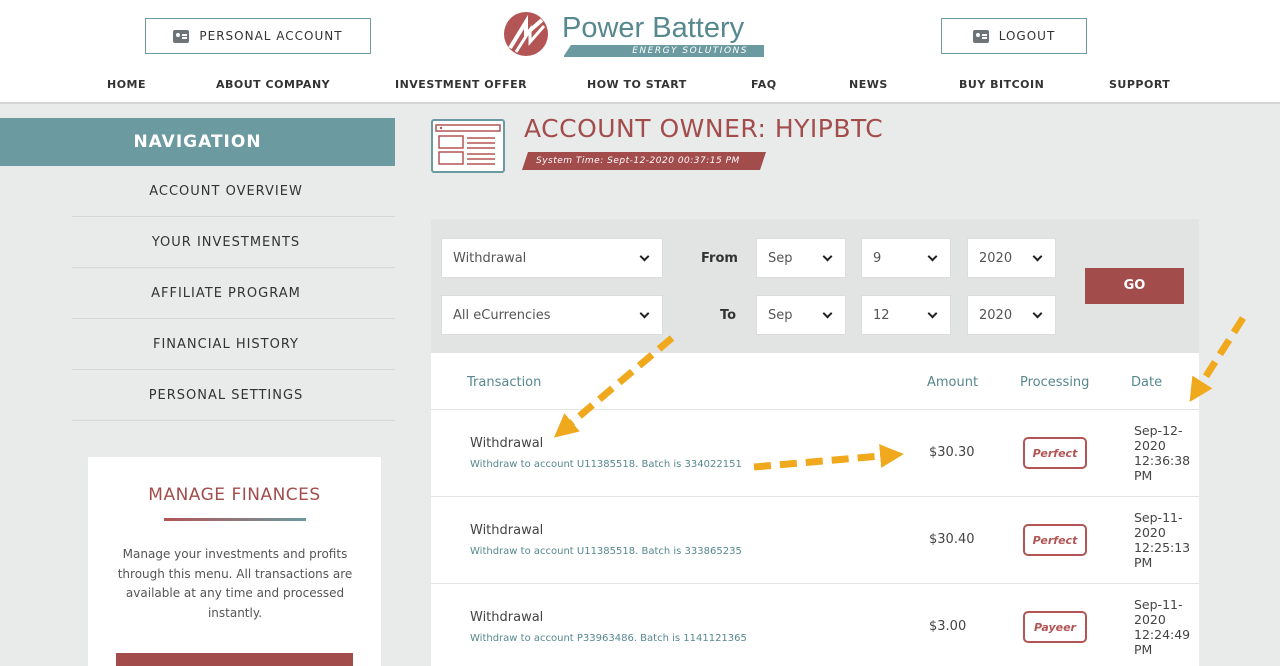 The width and height of the screenshot is (1280, 666). What do you see at coordinates (233, 191) in the screenshot?
I see `sidebar-item-account-overview: ACCOUNT OVERVIEW` at bounding box center [233, 191].